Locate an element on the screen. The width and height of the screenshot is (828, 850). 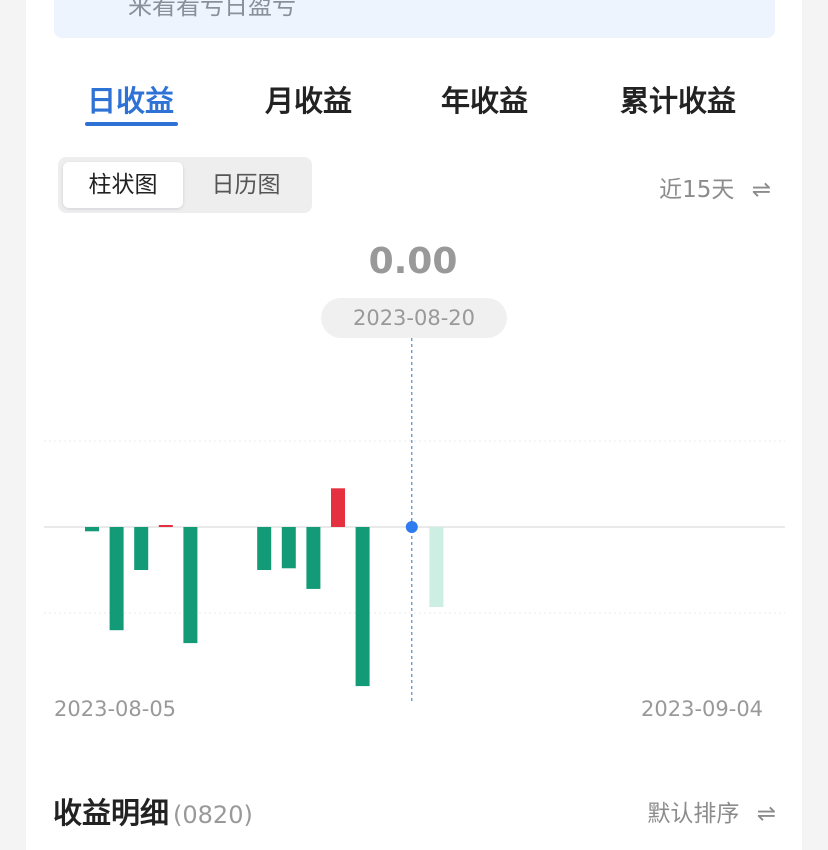
selected-point-marker is located at coordinates (411, 527).